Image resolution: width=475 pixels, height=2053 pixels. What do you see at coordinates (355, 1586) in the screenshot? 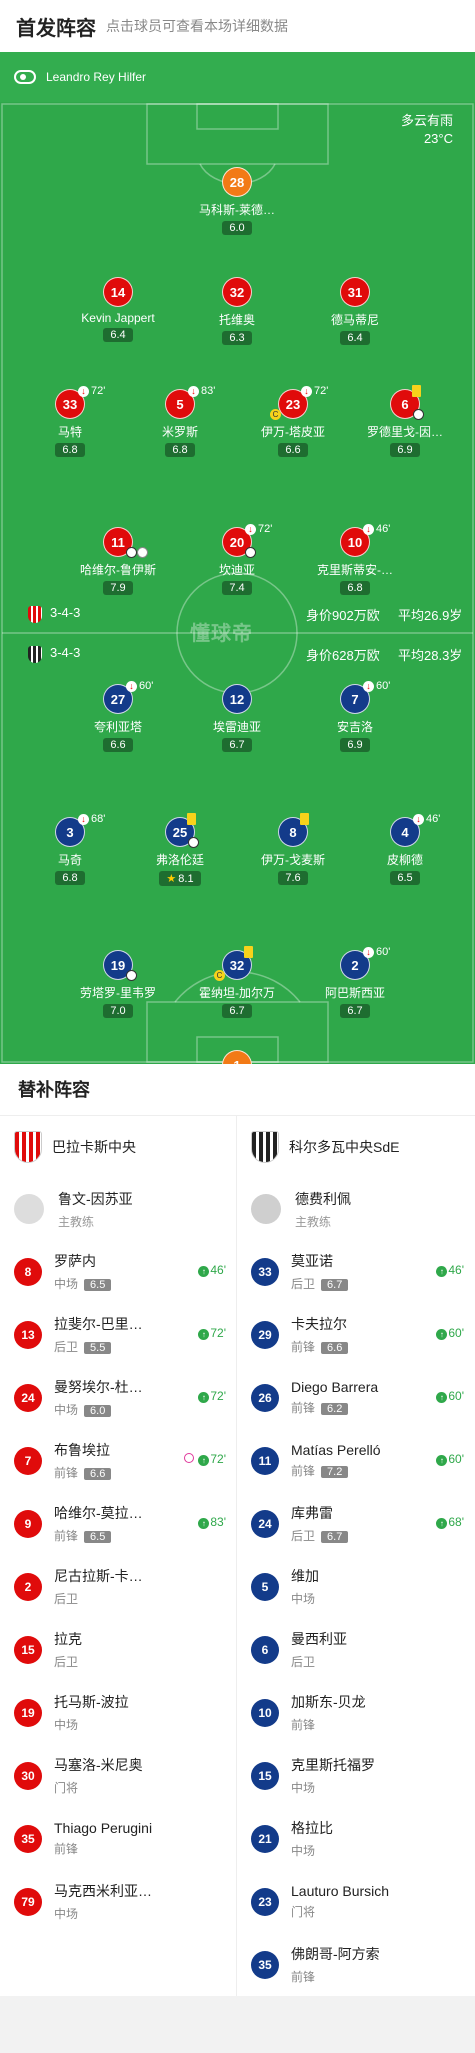
I see `sub-player-row: 5 维加 中场` at bounding box center [355, 1586].